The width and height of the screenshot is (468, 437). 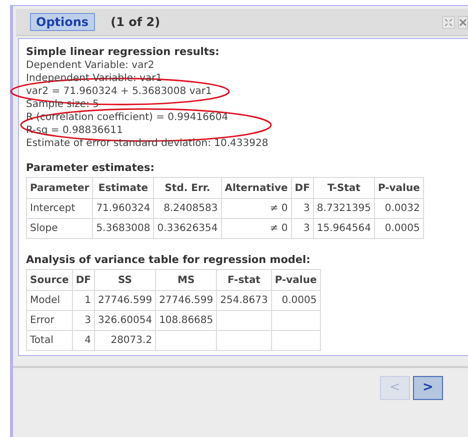 I want to click on result-line: var2 = 71.960324 + 5.3683008 var1, so click(x=119, y=91).